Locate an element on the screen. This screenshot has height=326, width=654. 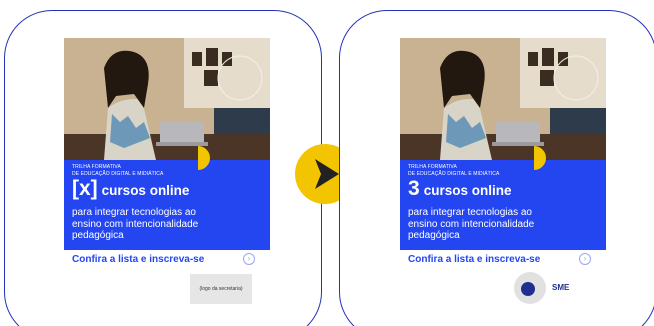
headline: 3 cursos online is located at coordinates (459, 189).